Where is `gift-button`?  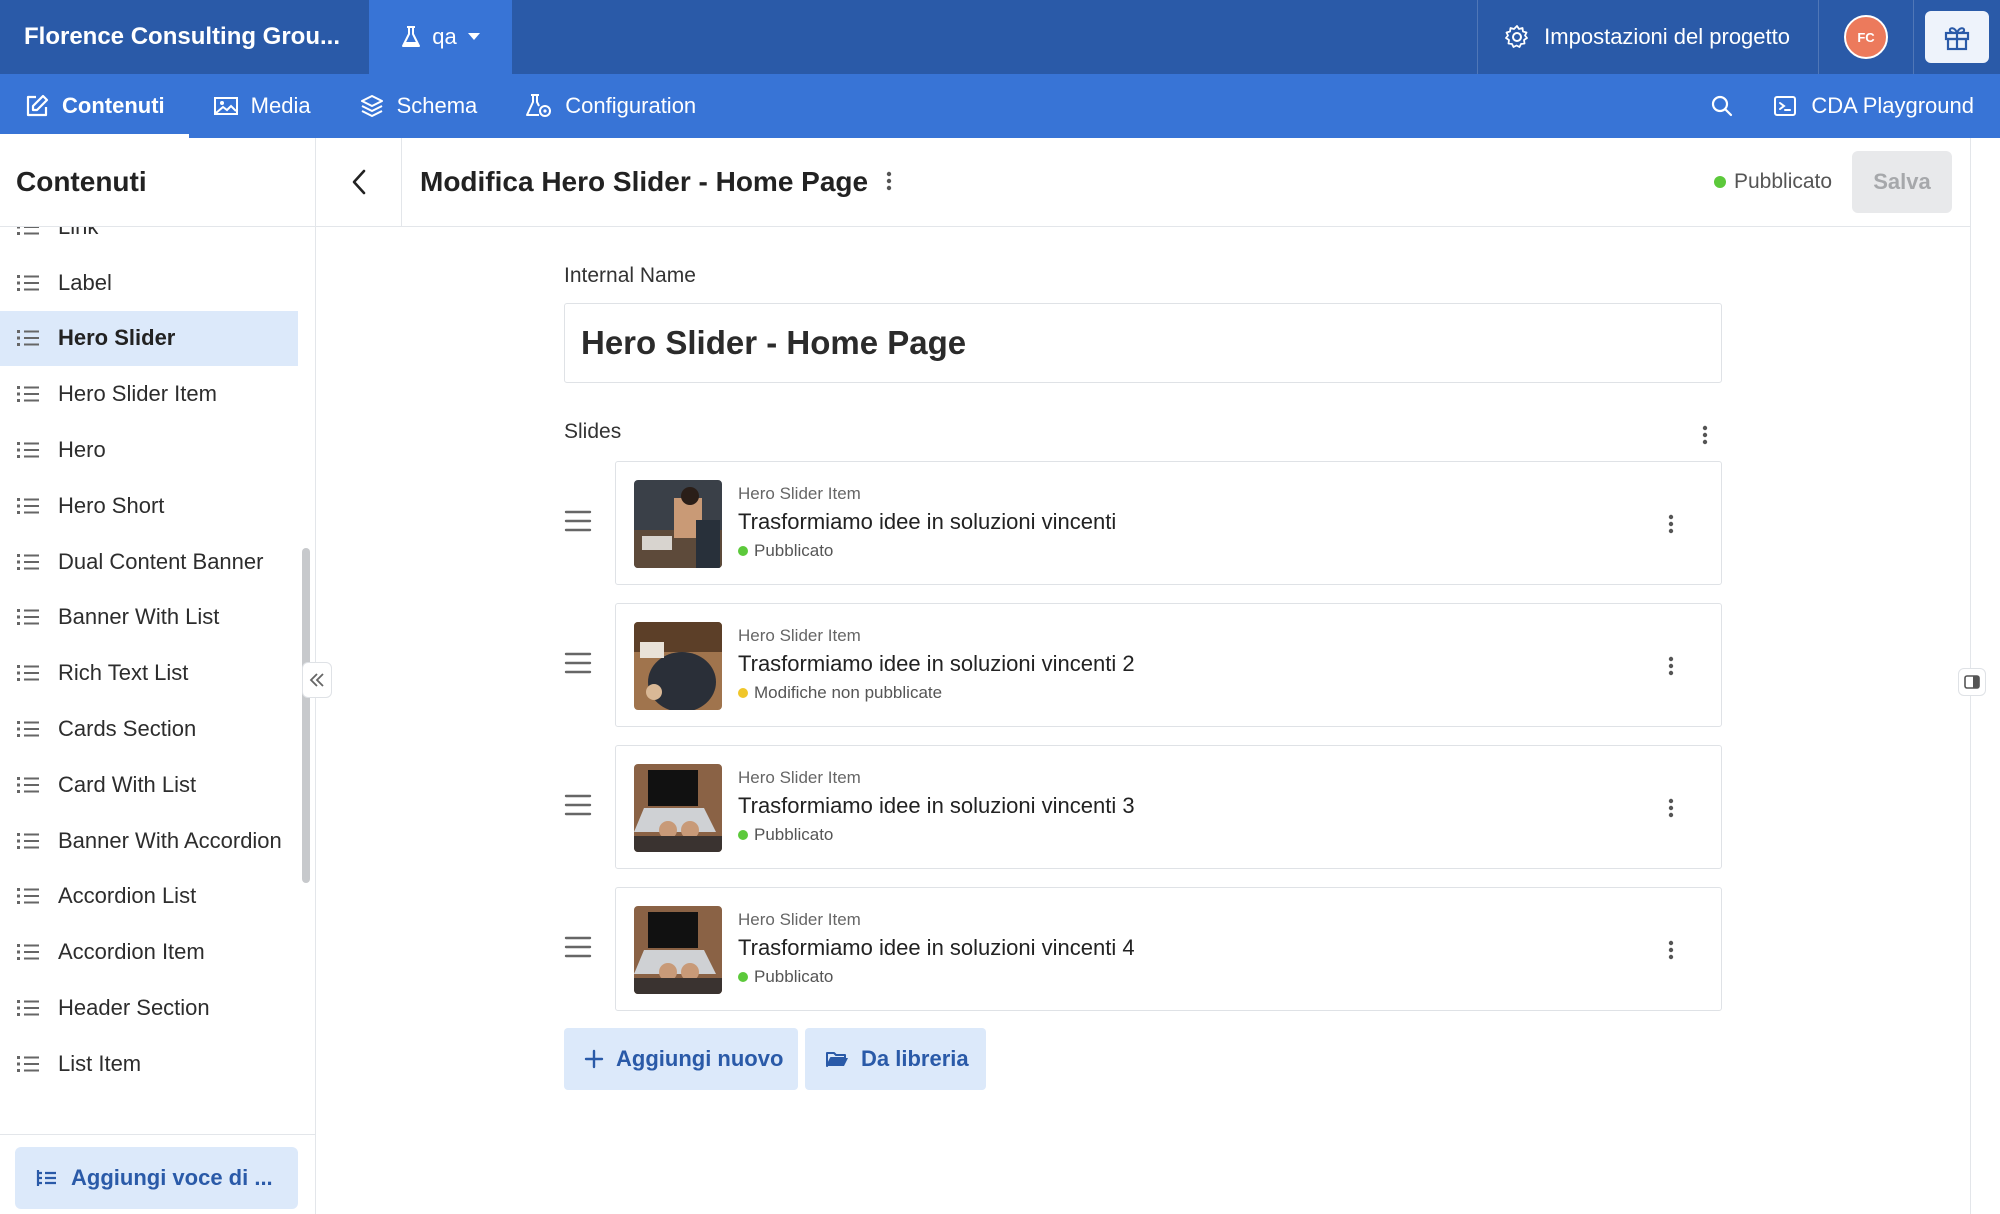
gift-button is located at coordinates (1957, 37).